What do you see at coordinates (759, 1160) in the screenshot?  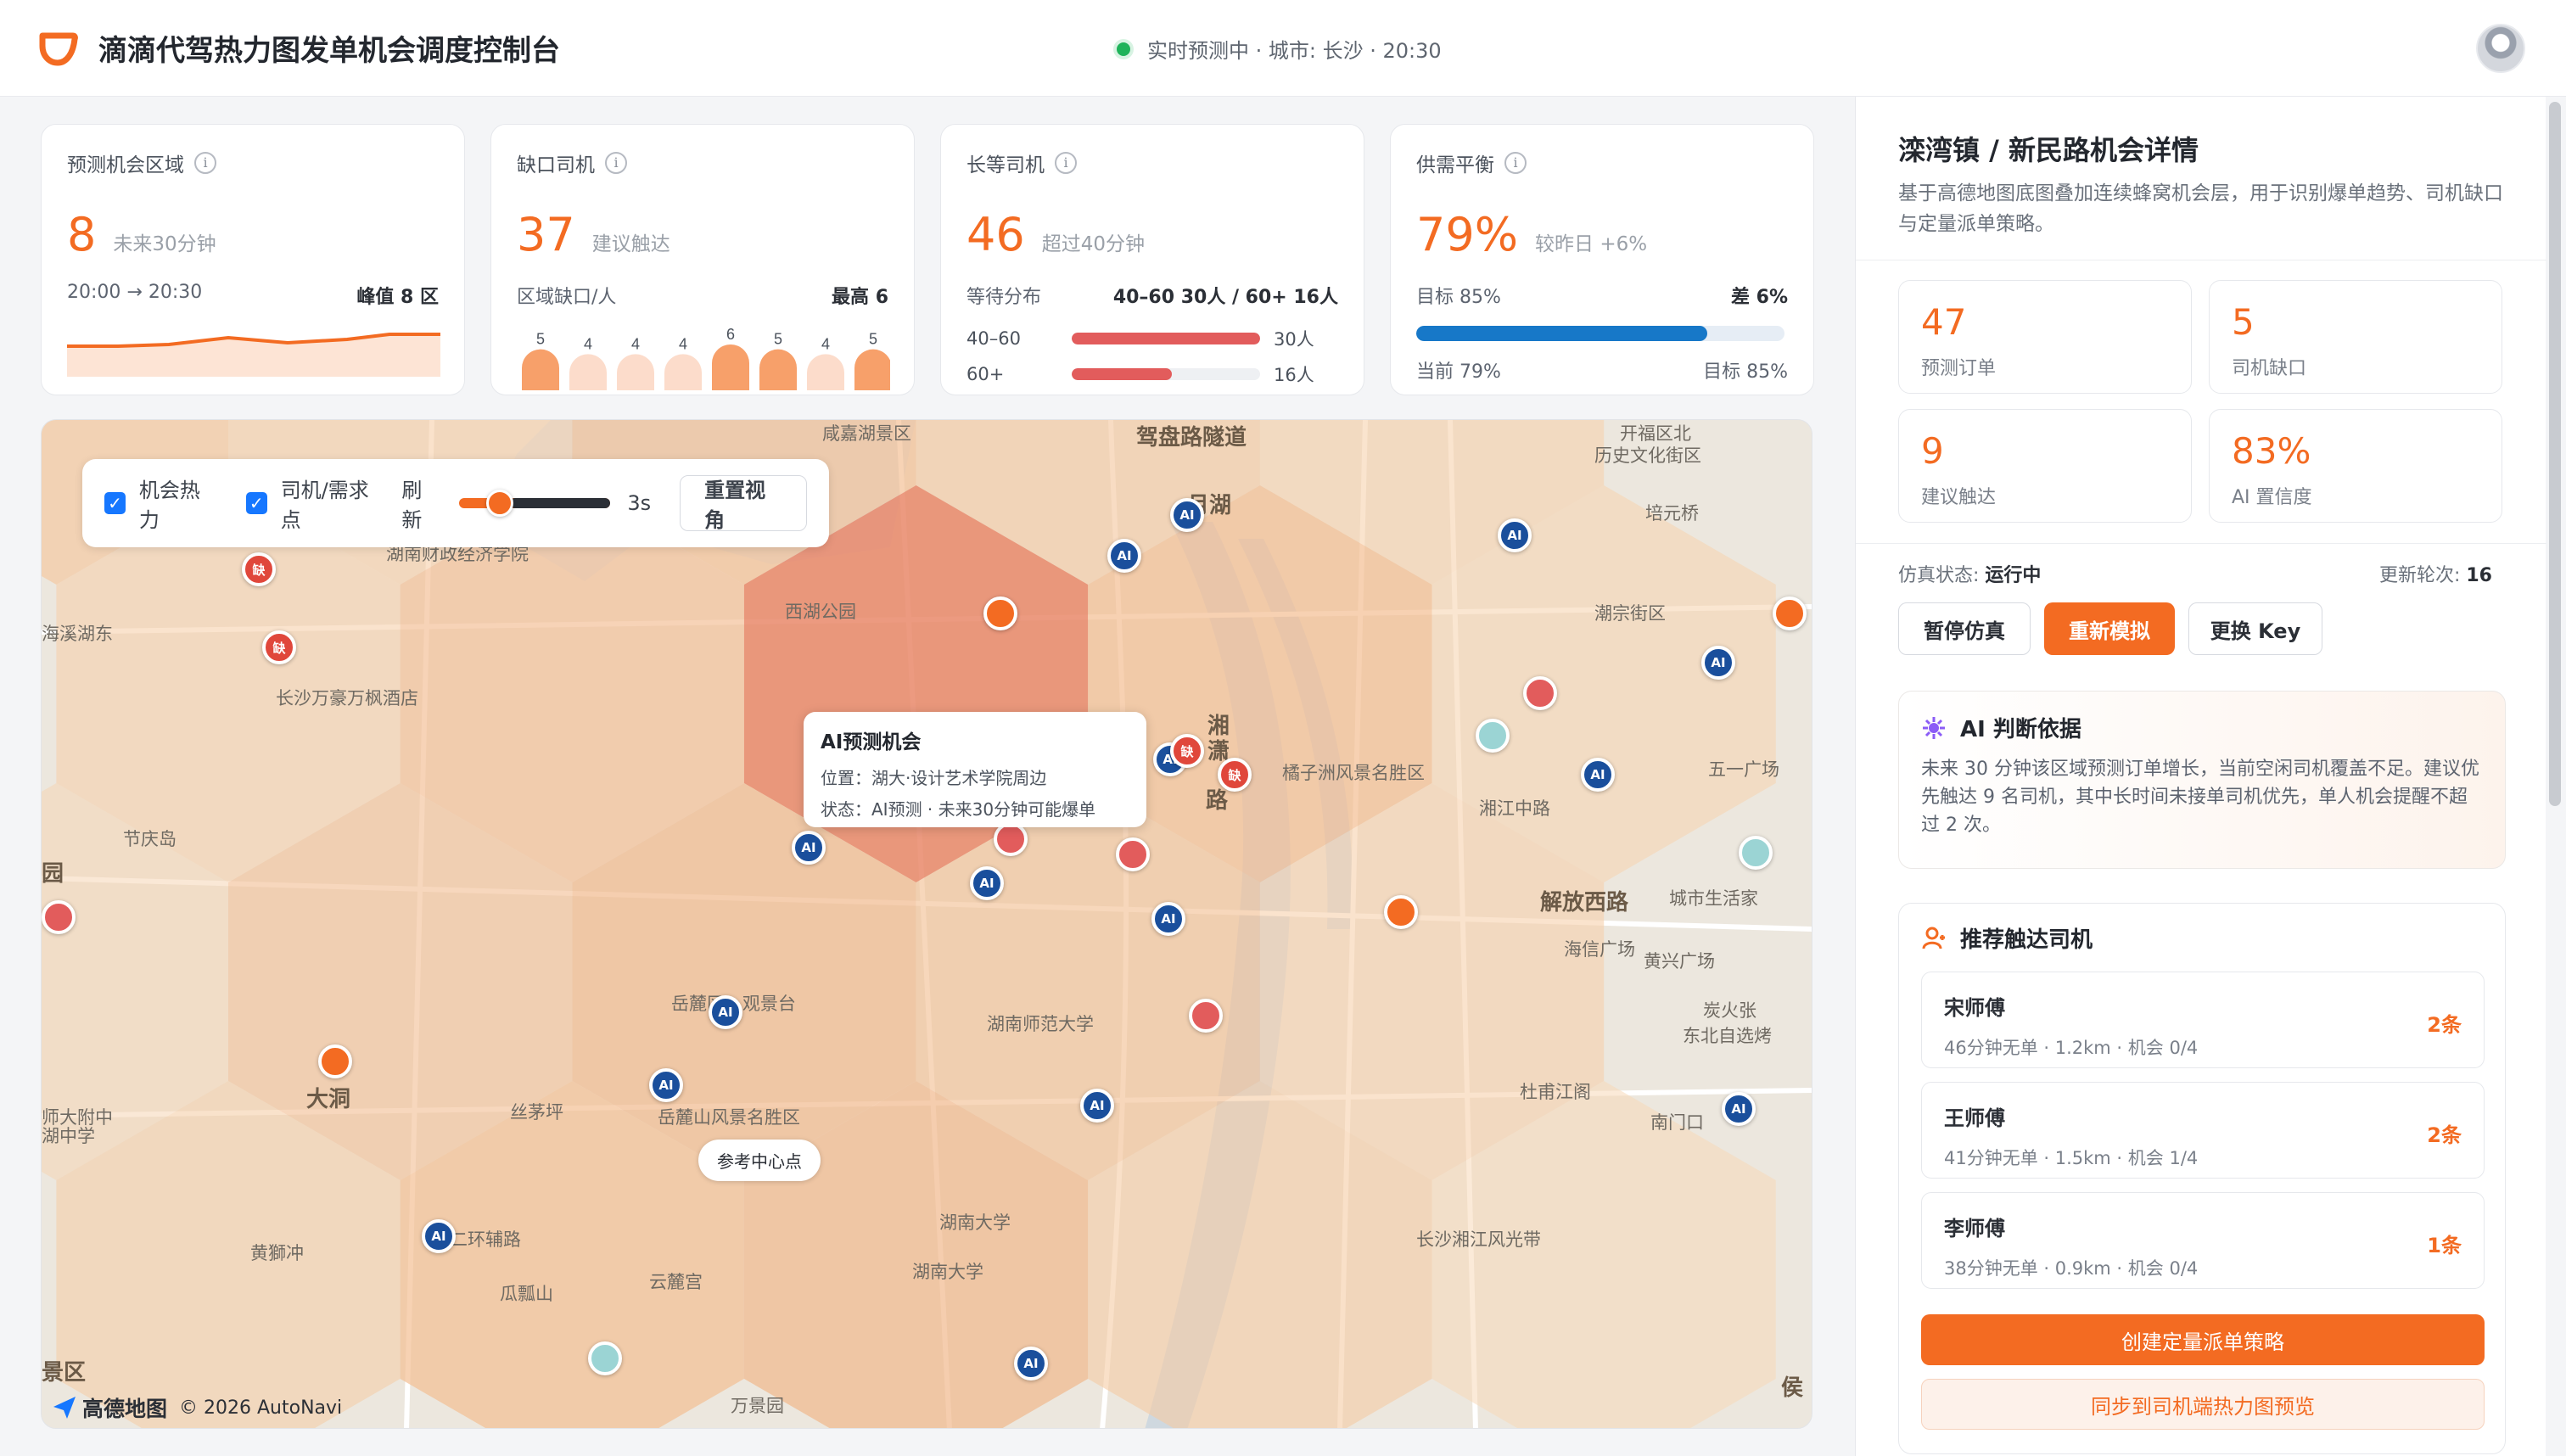 I see `center-point-pill: 参考中心点` at bounding box center [759, 1160].